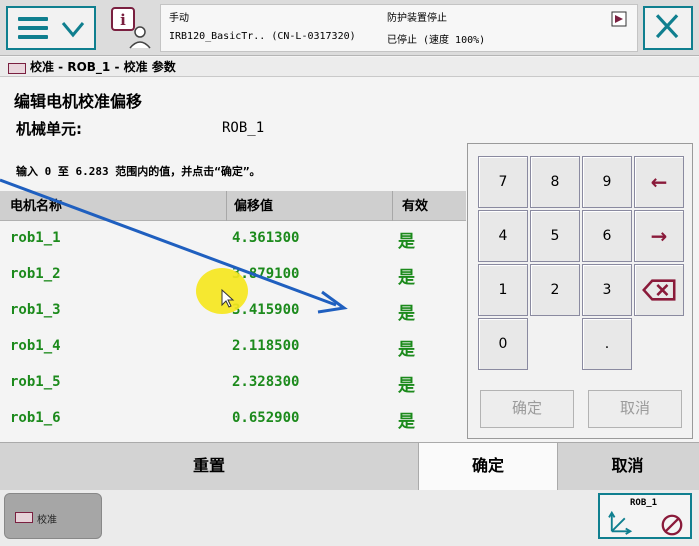 The width and height of the screenshot is (699, 546). What do you see at coordinates (672, 525) in the screenshot?
I see `tool-icon` at bounding box center [672, 525].